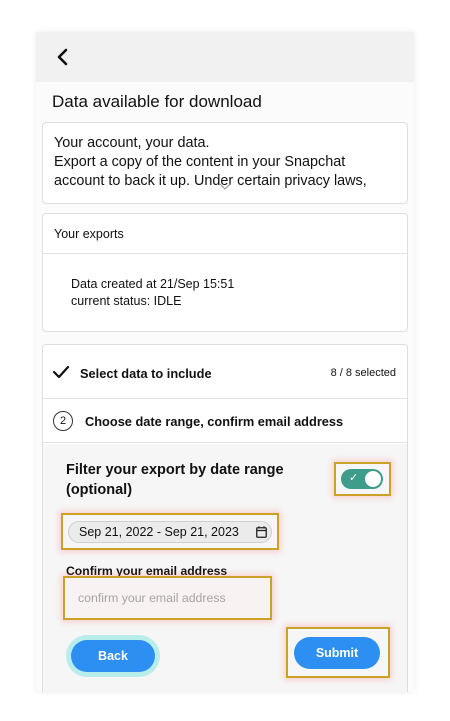 Image resolution: width=450 pixels, height=721 pixels. I want to click on date-range-picker: Sep 21, 2022 - Sep 21, 2023, so click(170, 532).